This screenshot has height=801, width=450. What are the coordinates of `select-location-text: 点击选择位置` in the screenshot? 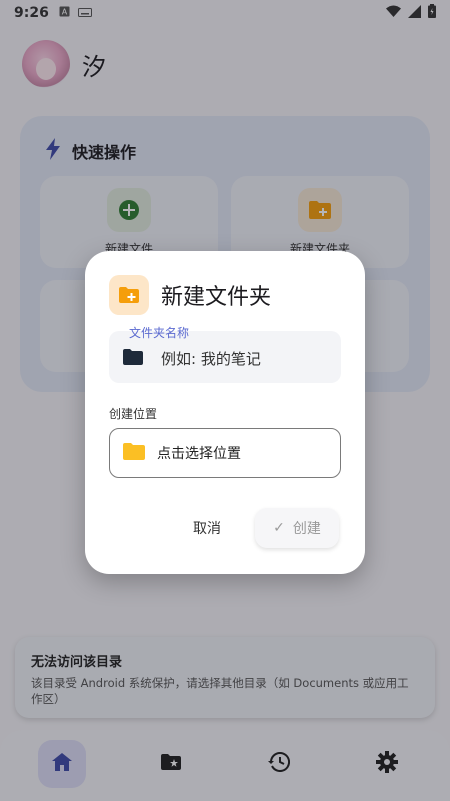 It's located at (199, 454).